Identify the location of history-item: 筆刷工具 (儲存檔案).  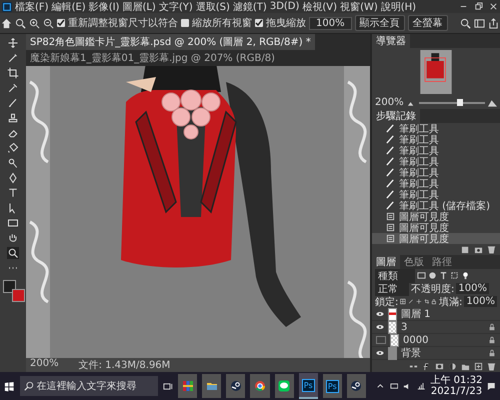
(436, 205).